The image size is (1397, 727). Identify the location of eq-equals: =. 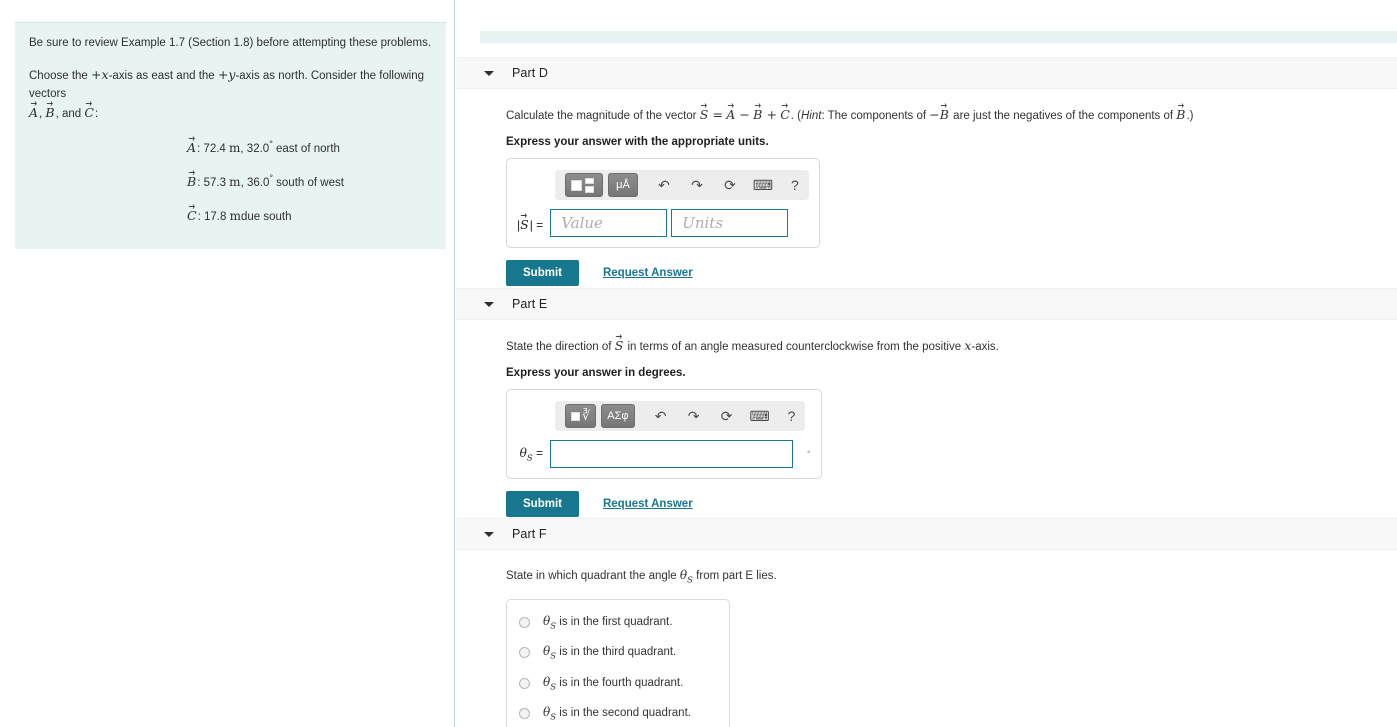
(717, 114).